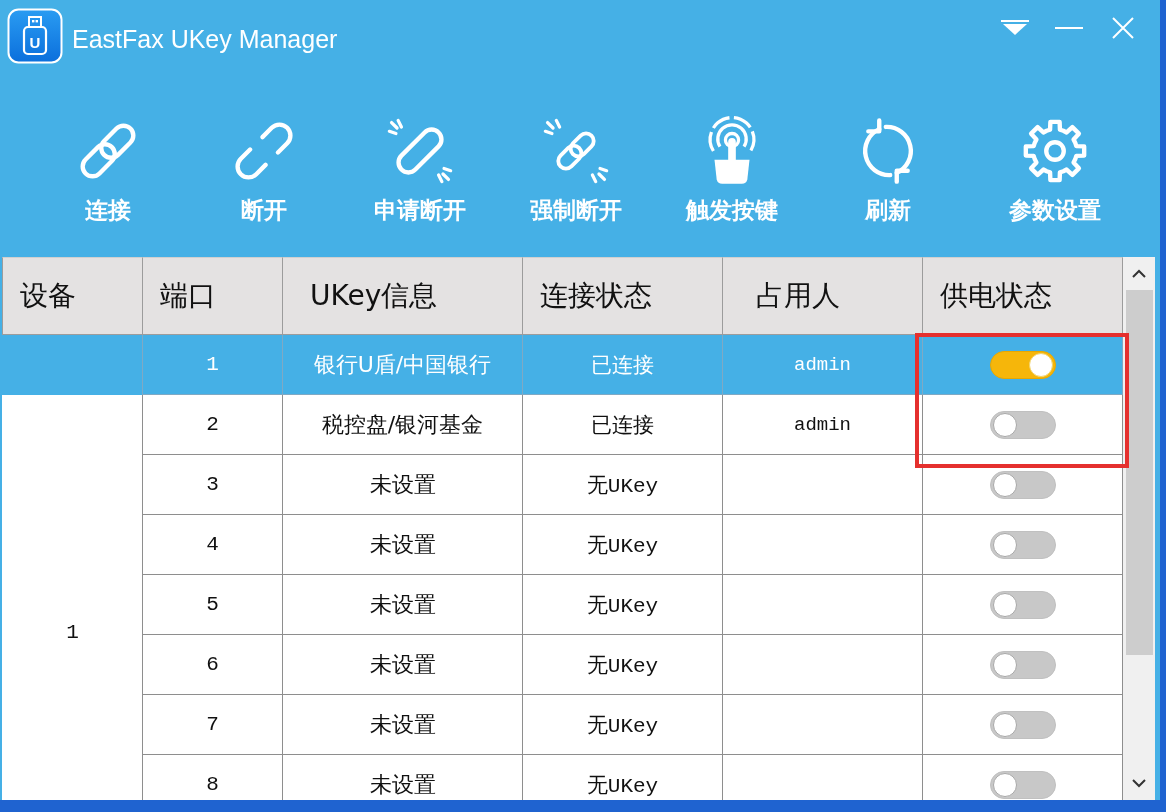 The width and height of the screenshot is (1166, 812). I want to click on window-title: EastFax UKey Manager, so click(205, 39).